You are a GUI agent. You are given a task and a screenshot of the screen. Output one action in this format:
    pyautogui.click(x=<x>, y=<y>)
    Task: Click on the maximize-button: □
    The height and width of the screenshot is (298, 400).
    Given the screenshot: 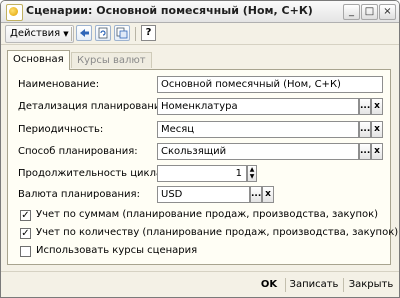 What is the action you would take?
    pyautogui.click(x=369, y=12)
    